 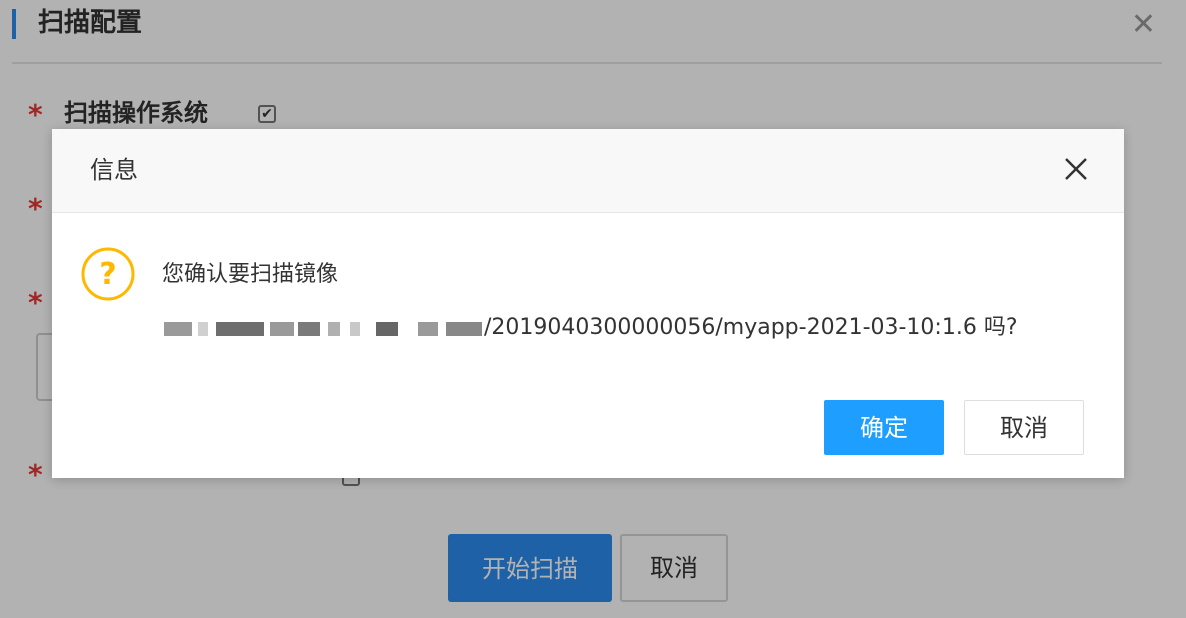 What do you see at coordinates (1076, 169) in the screenshot?
I see `close-icon` at bounding box center [1076, 169].